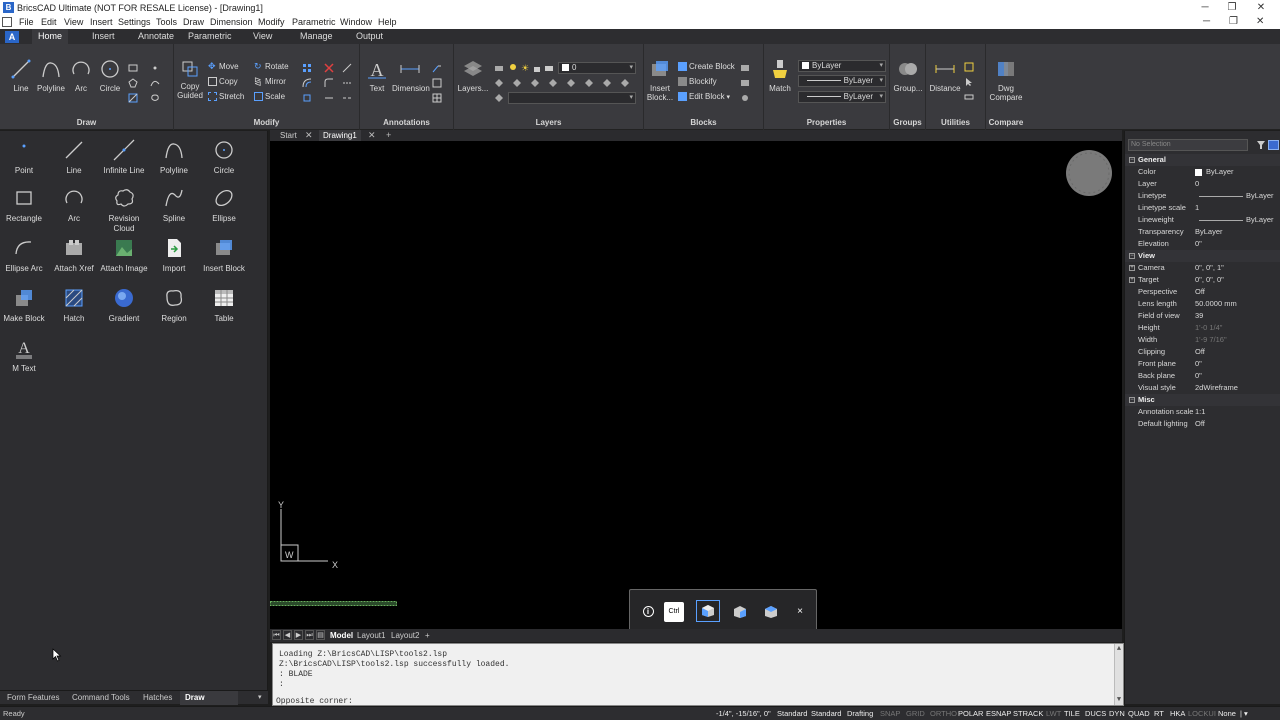 This screenshot has height=720, width=1280. I want to click on props-row: Lineweight ByLayer, so click(1202, 220).